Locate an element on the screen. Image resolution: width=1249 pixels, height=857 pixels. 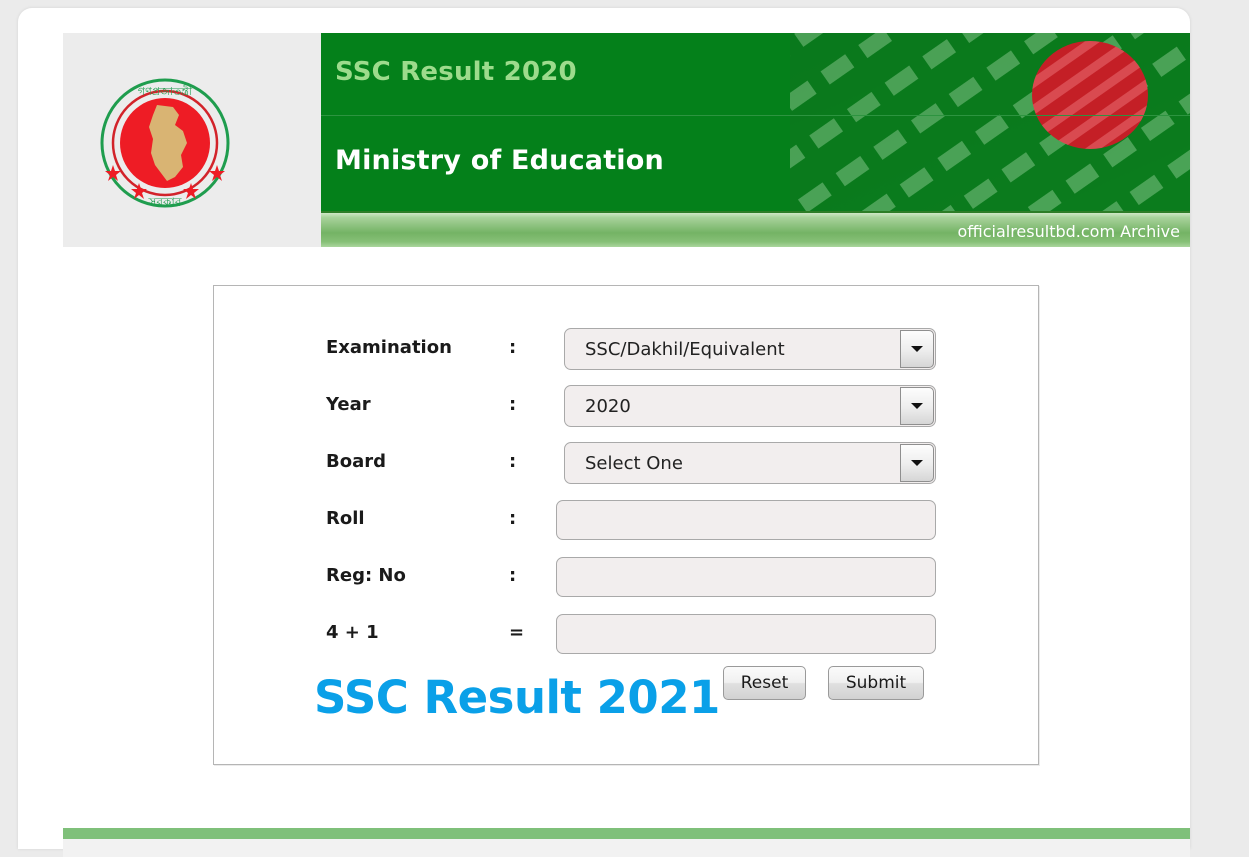
form-row-registration: Reg: No : is located at coordinates (627, 577).